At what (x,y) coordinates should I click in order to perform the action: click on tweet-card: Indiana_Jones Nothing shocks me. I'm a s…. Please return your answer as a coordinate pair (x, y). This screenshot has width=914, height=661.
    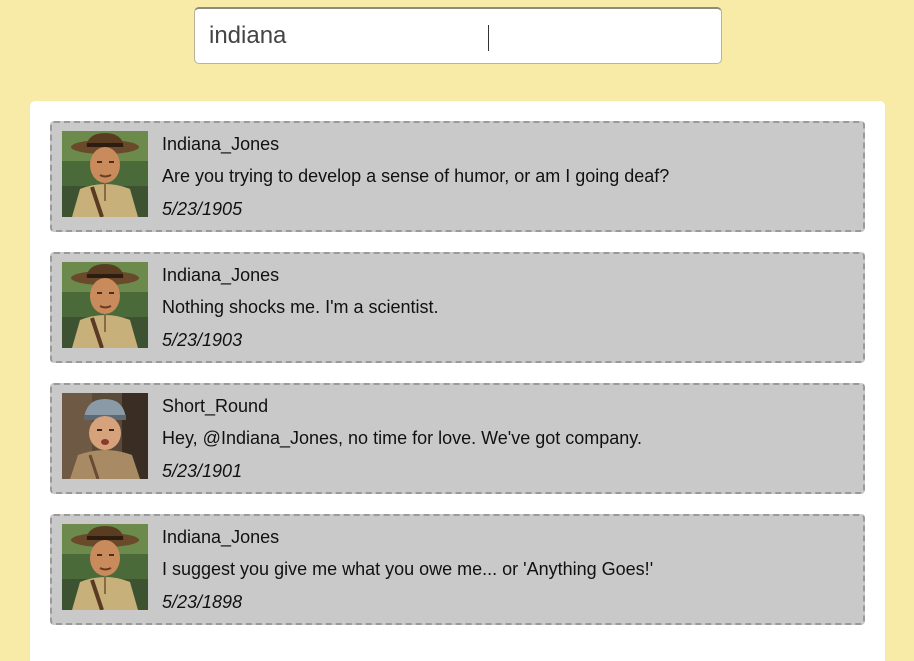
    Looking at the image, I should click on (457, 307).